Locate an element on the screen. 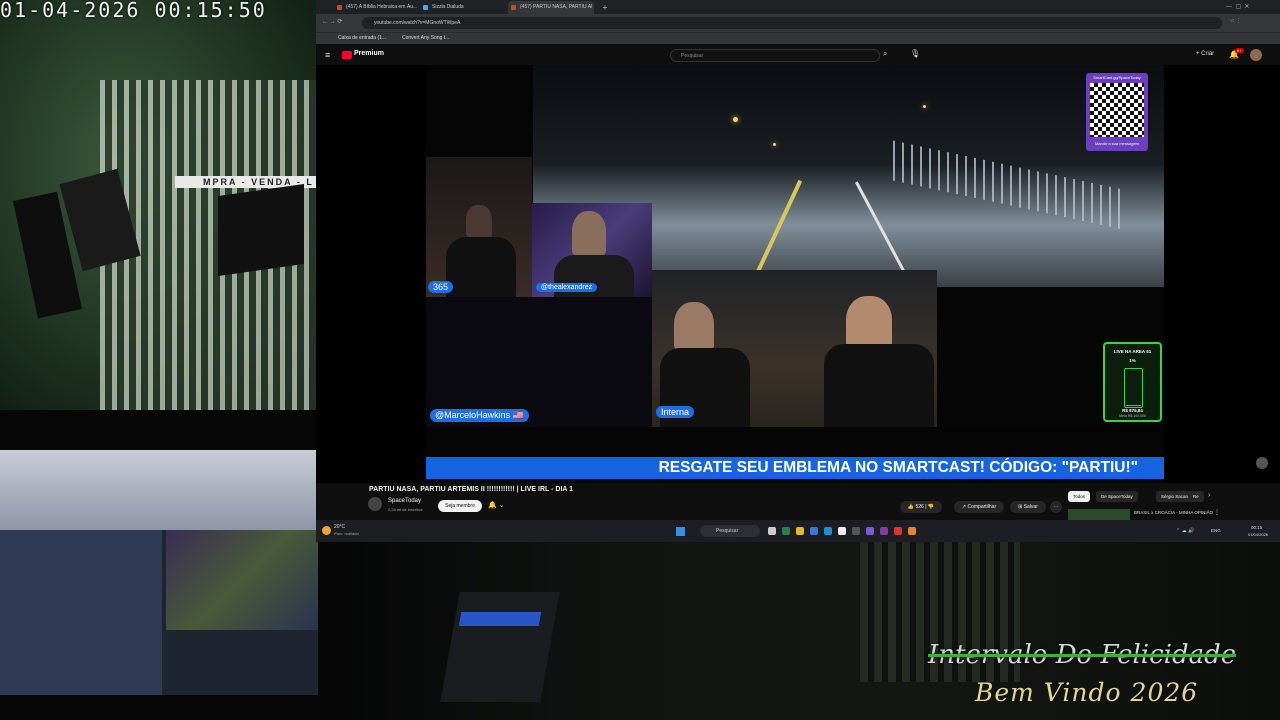 The width and height of the screenshot is (1280, 720). footer-subtitle: Bem Vindo 2026 is located at coordinates (1087, 692).